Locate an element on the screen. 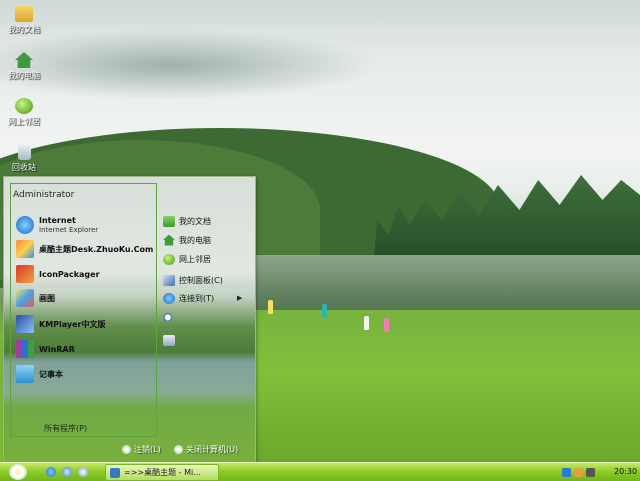 This screenshot has width=640, height=481. desktop-icon-label: 回收站 is located at coordinates (24, 167).